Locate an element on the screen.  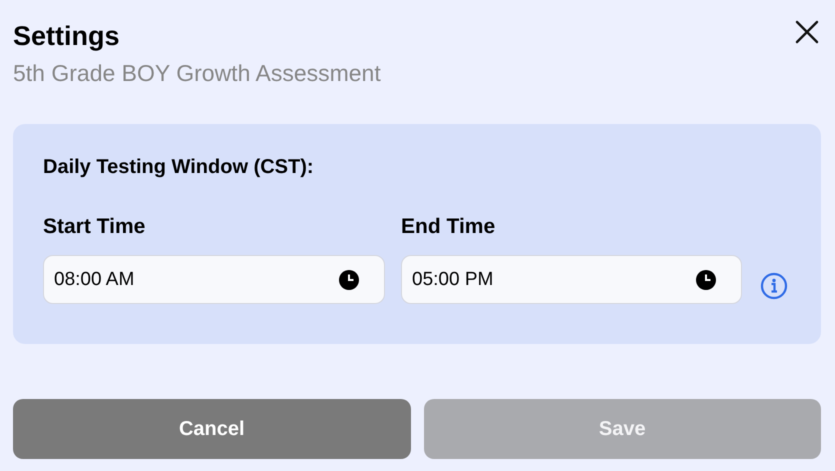
field-label: Start Time is located at coordinates (94, 227).